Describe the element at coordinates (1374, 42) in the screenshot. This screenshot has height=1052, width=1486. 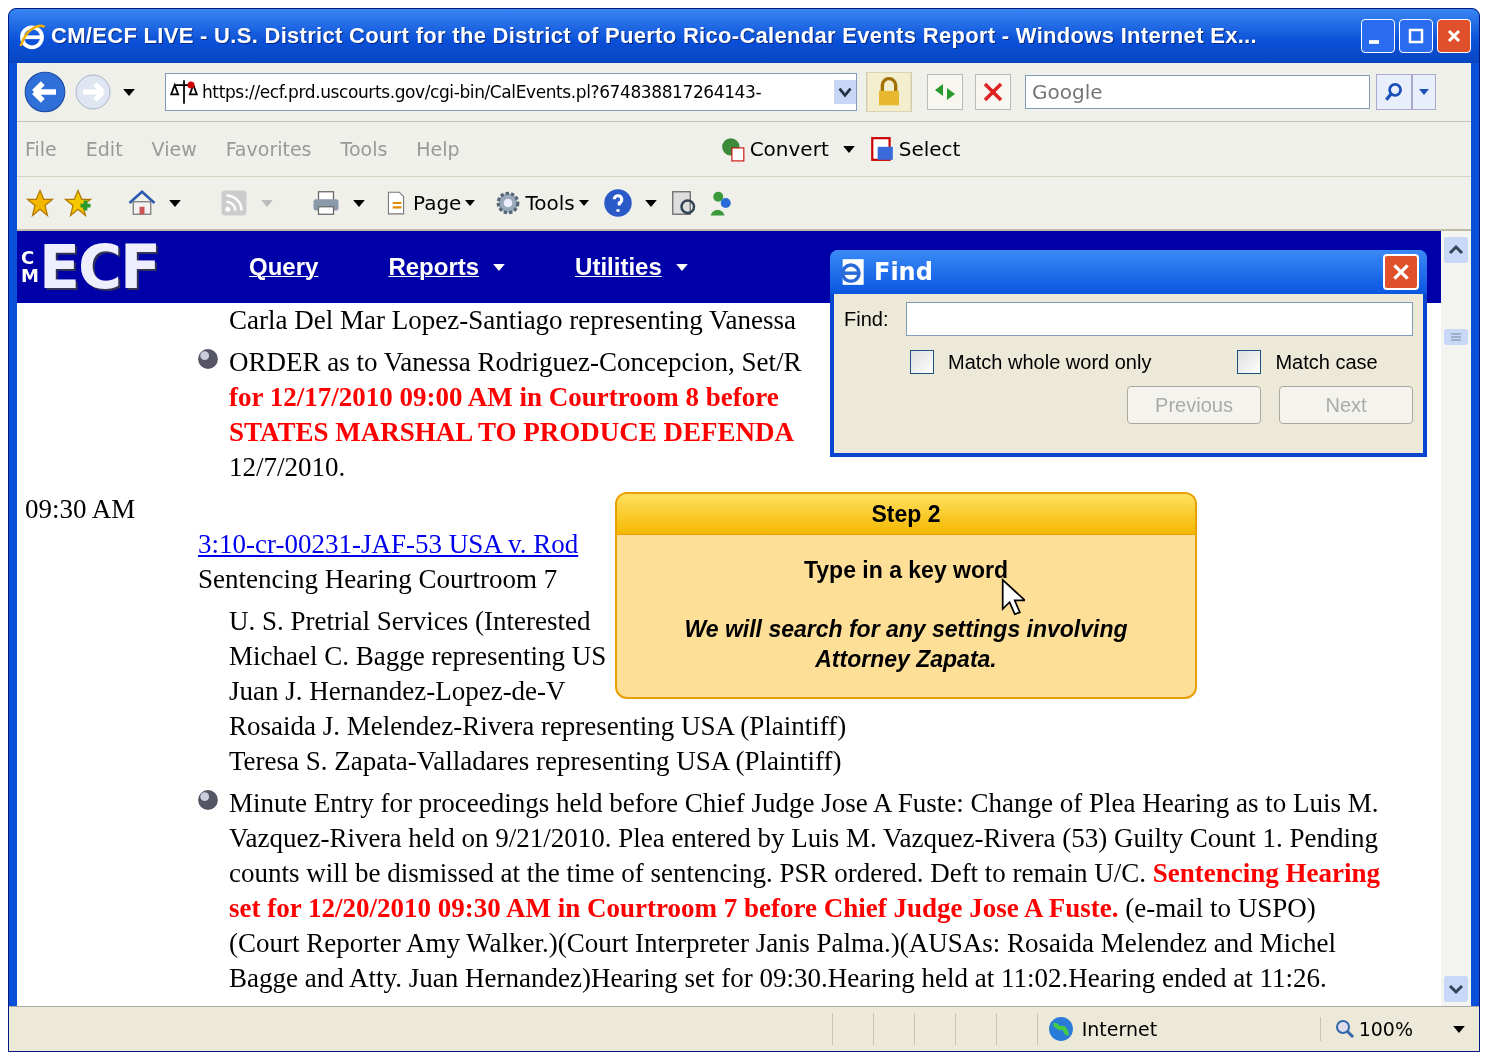
I see `minimize-icon` at that location.